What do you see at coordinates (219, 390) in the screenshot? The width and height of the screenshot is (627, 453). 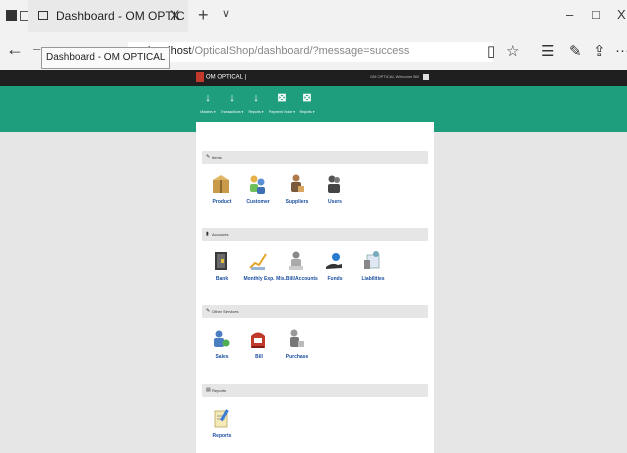 I see `section-title: Reports` at bounding box center [219, 390].